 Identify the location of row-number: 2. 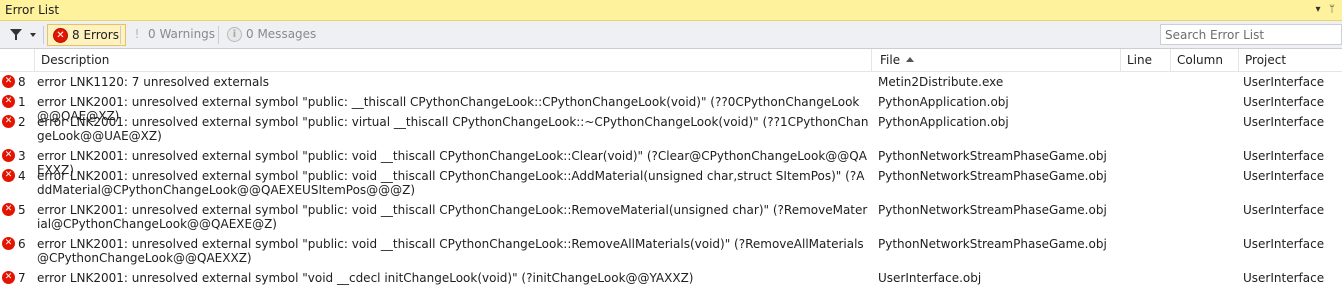
(22, 122).